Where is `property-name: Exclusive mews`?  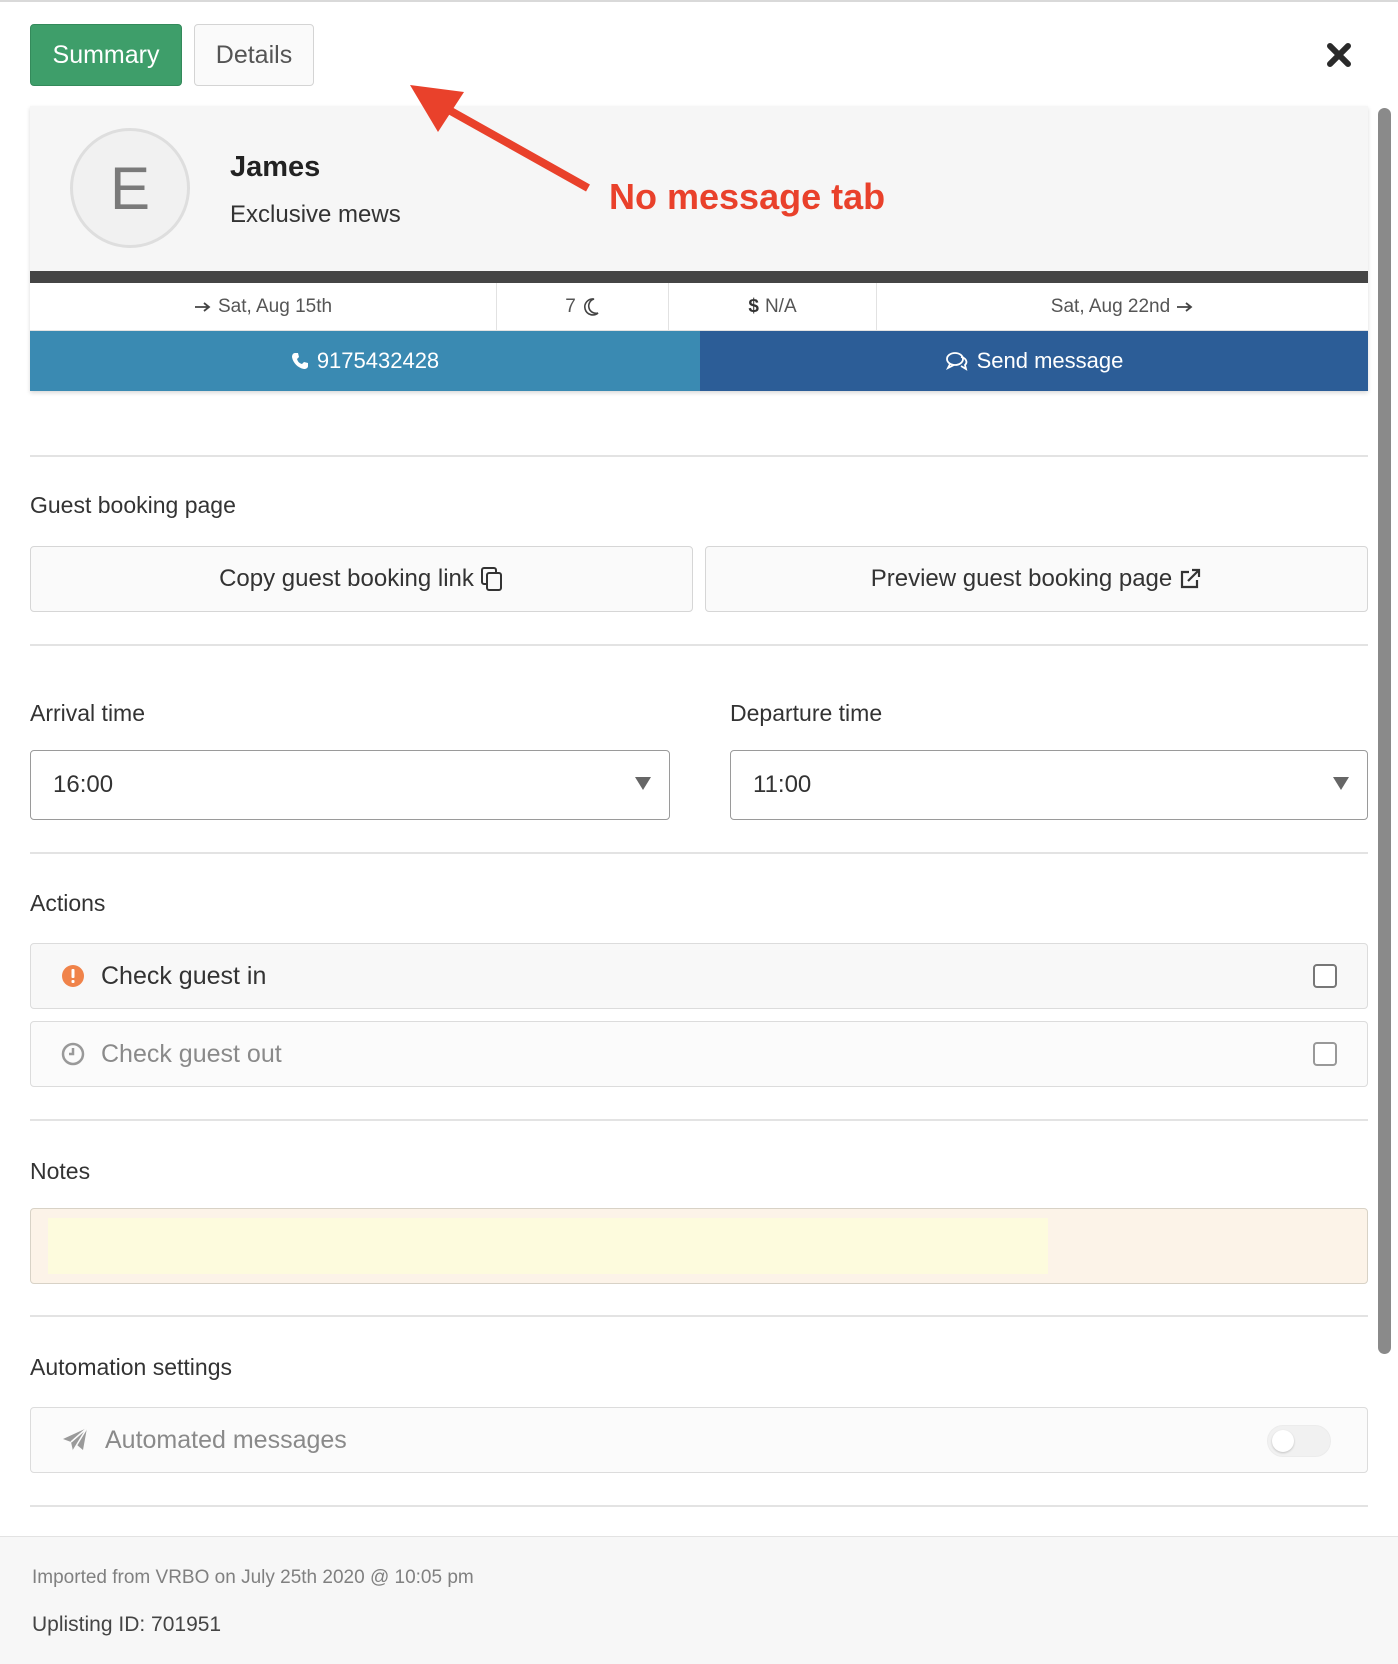
property-name: Exclusive mews is located at coordinates (315, 214).